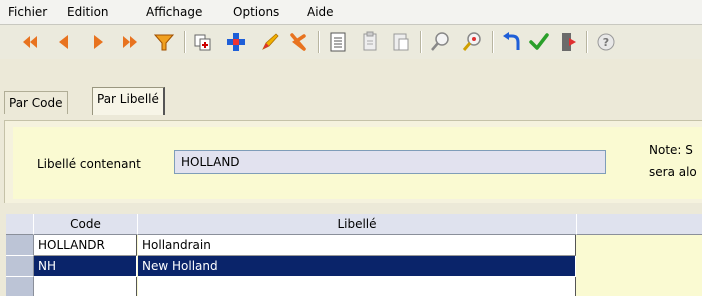 The height and width of the screenshot is (296, 702). Describe the element at coordinates (357, 224) in the screenshot. I see `column-header-libelle: Libellé` at that location.